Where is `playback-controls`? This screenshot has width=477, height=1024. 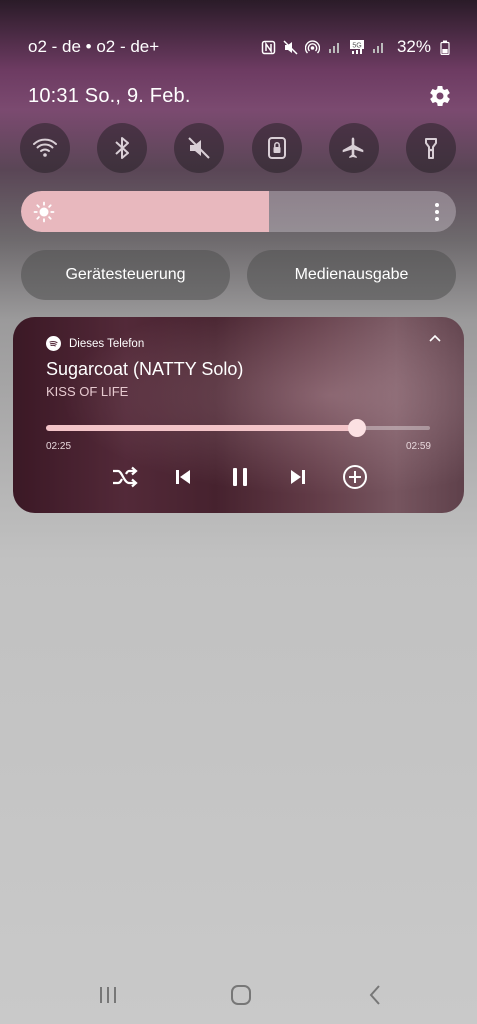 playback-controls is located at coordinates (240, 477).